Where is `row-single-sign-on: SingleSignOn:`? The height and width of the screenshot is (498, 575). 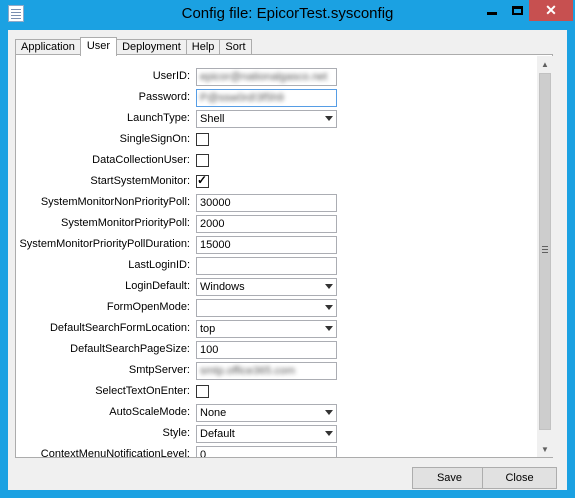
row-single-sign-on: SingleSignOn: is located at coordinates (275, 140).